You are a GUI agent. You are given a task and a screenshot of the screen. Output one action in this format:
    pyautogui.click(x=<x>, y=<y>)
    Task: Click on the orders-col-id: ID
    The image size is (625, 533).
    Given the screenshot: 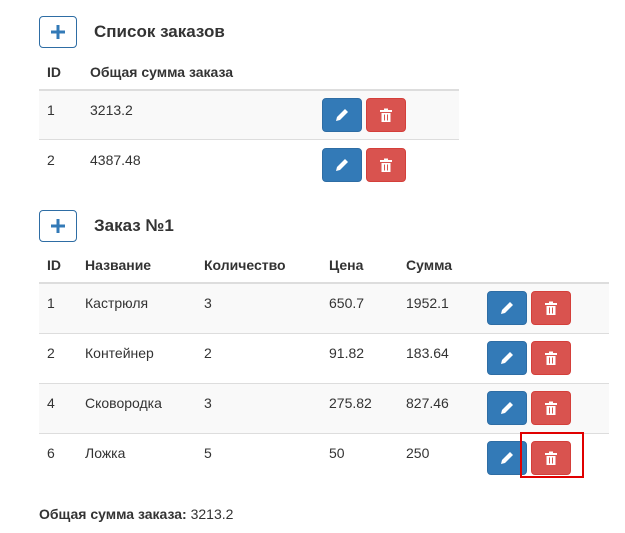 What is the action you would take?
    pyautogui.click(x=54, y=72)
    